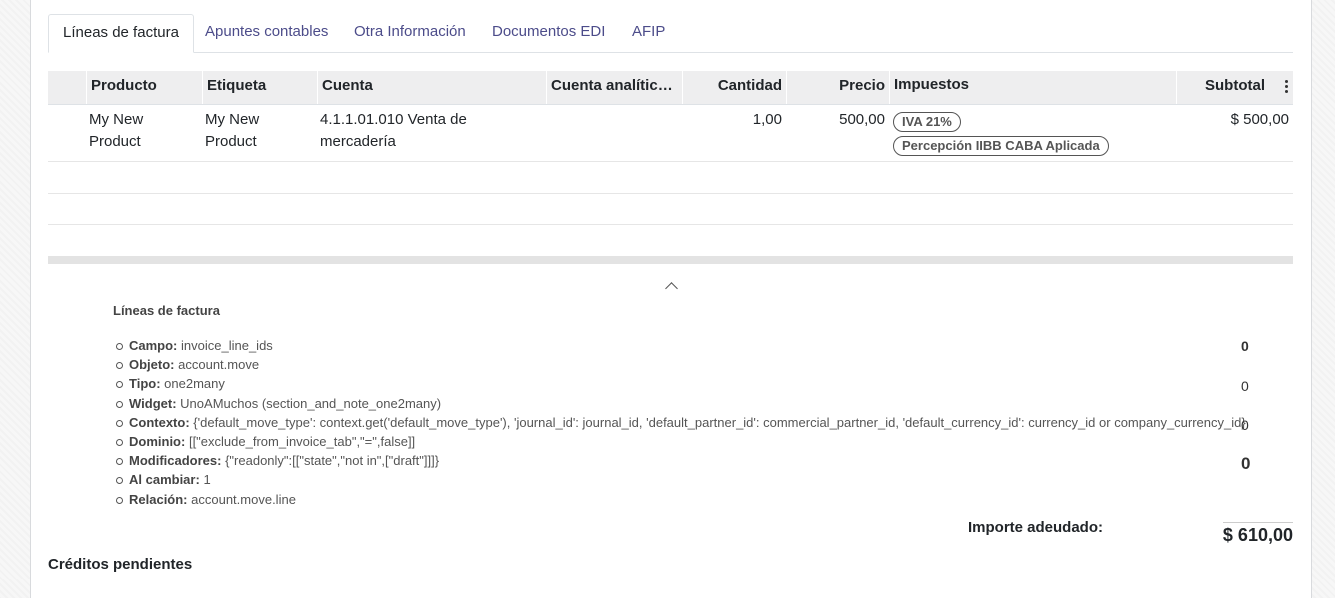 The width and height of the screenshot is (1335, 598). Describe the element at coordinates (837, 87) in the screenshot. I see `column-header-precio: Precio` at that location.